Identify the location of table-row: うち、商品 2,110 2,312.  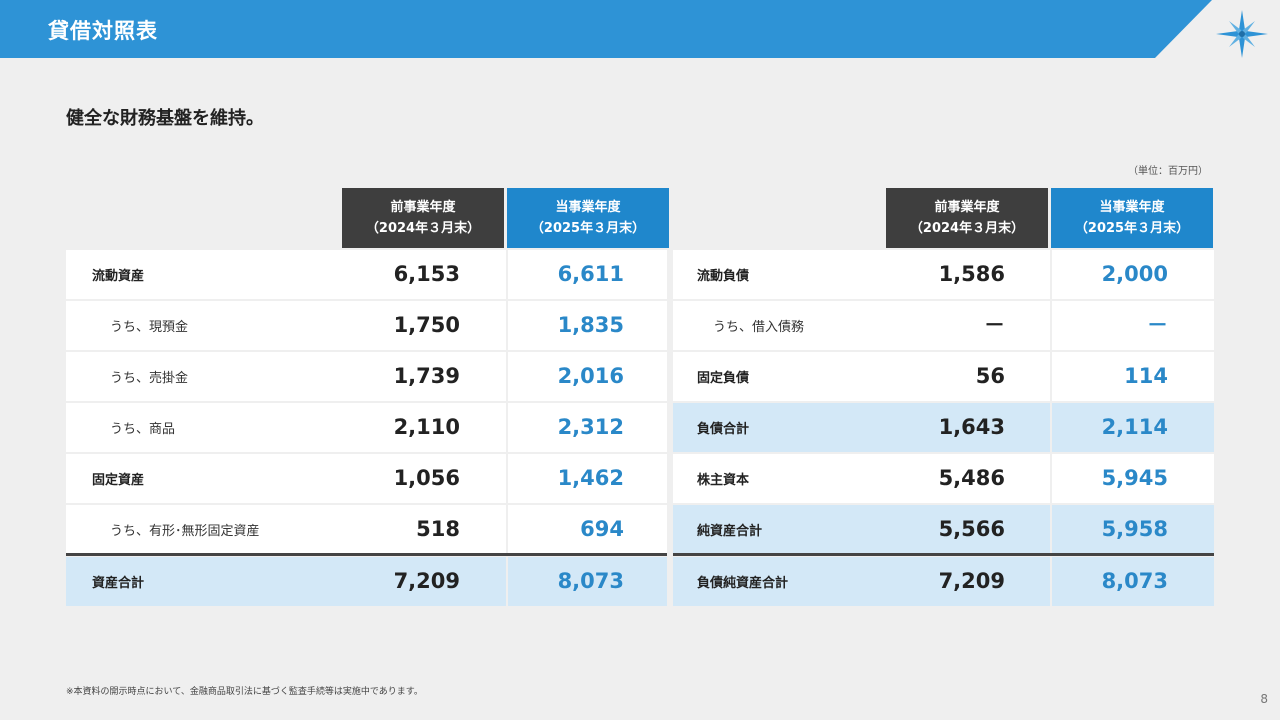
(366, 427).